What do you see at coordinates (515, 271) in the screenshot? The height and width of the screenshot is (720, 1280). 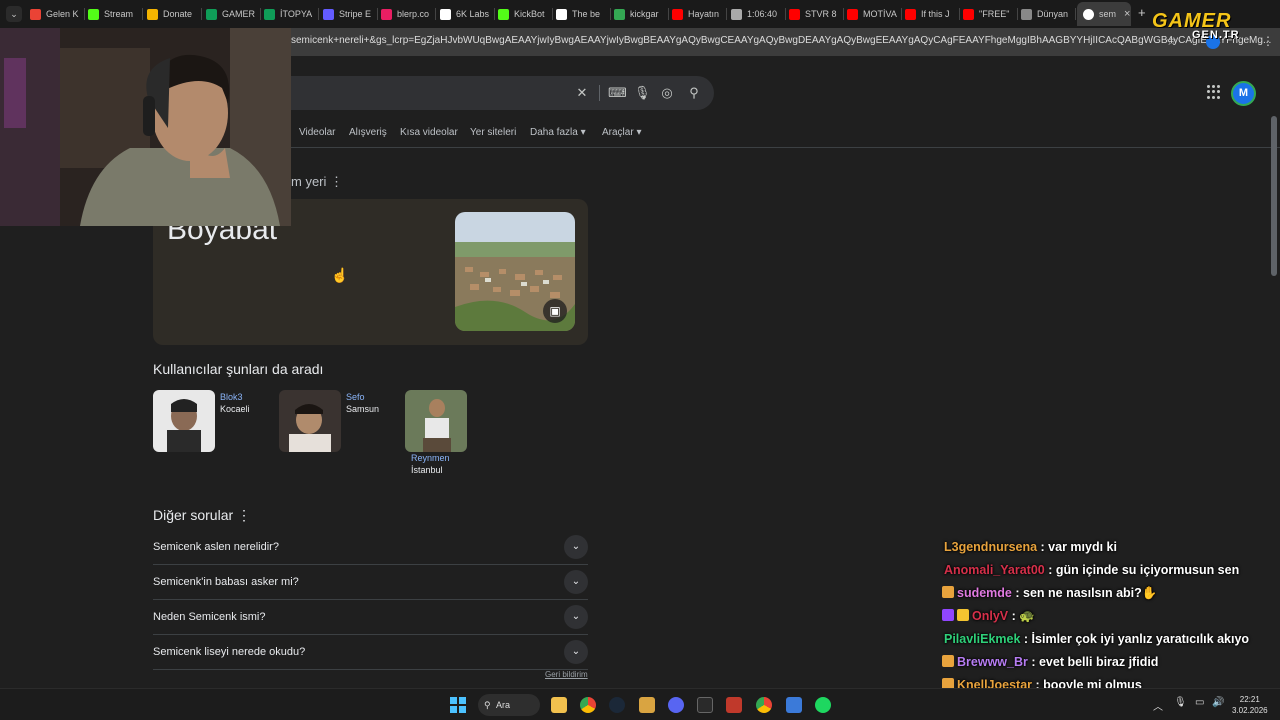 I see `town-photo: ▣` at bounding box center [515, 271].